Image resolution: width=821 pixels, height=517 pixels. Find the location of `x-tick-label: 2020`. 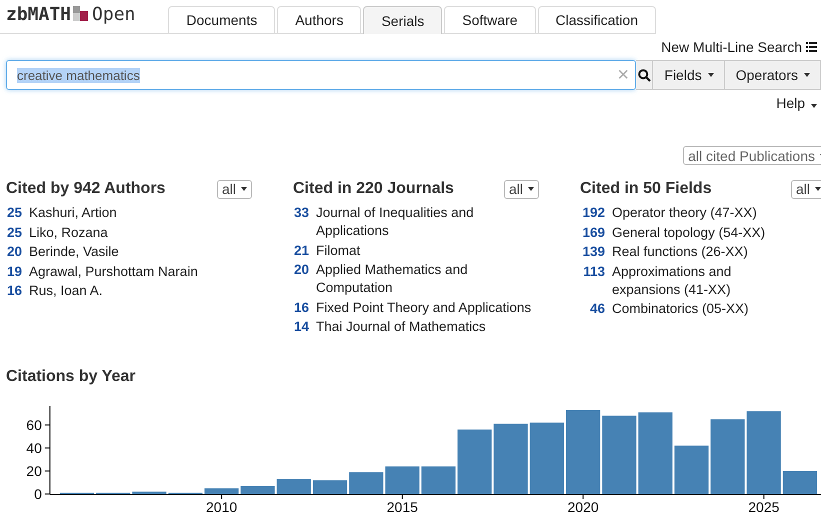

x-tick-label: 2020 is located at coordinates (583, 505).